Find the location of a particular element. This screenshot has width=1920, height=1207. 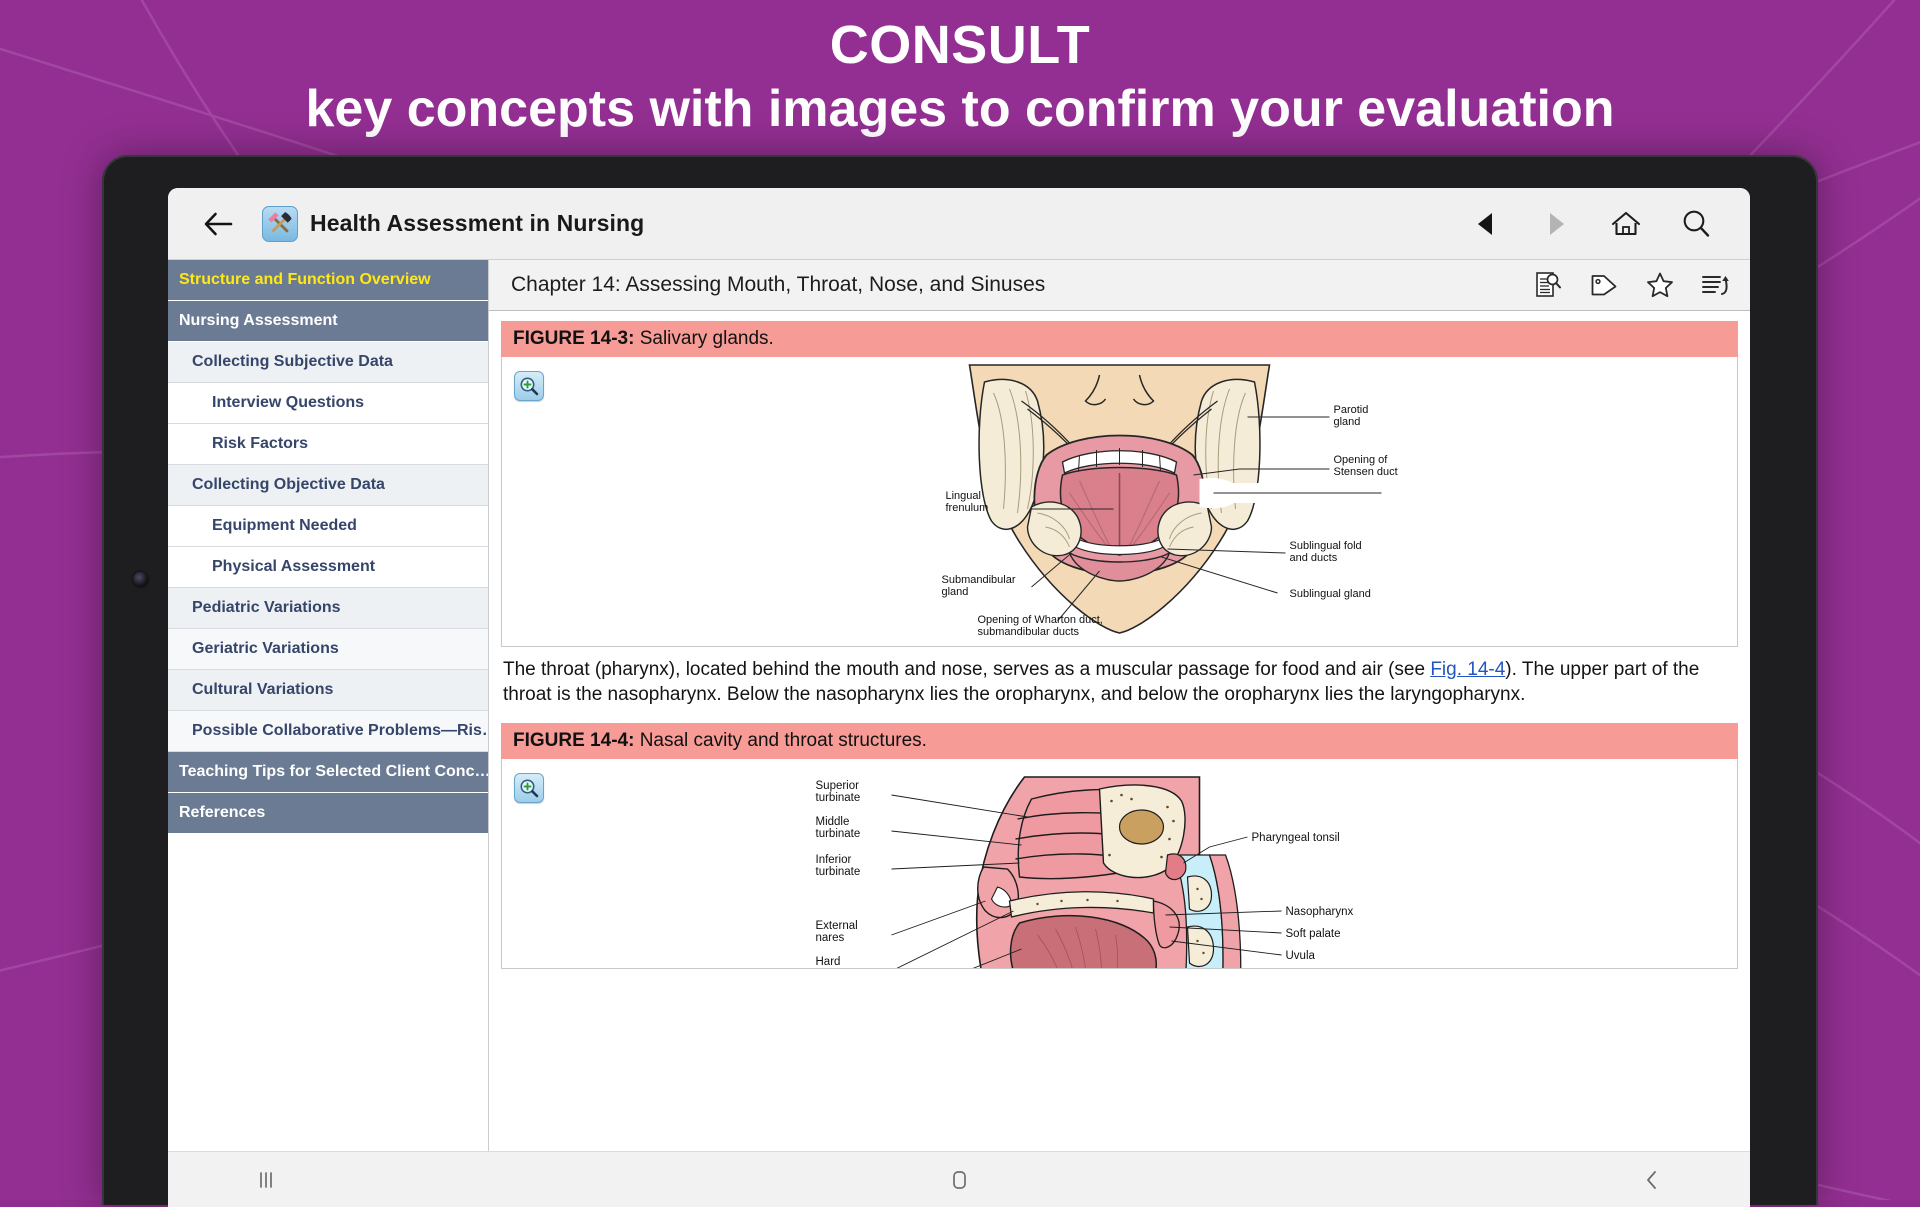

search-button is located at coordinates (1696, 224).